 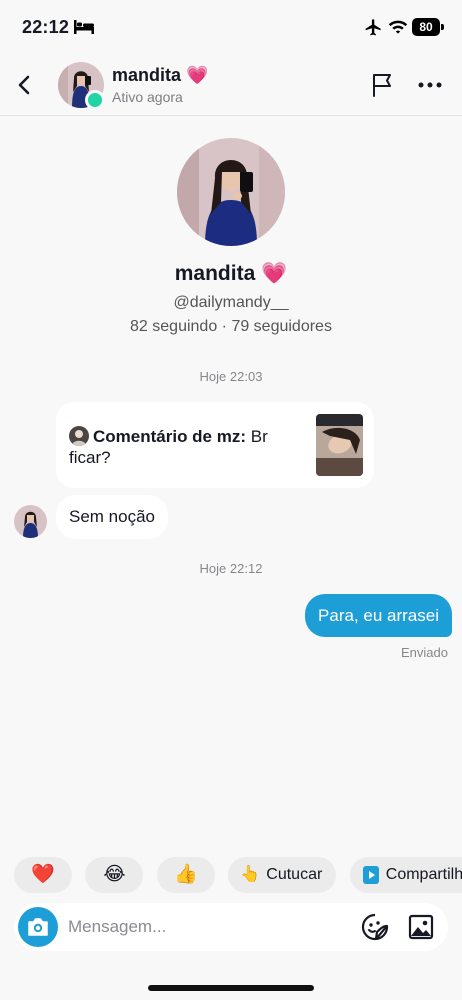 I want to click on airplane-mode-icon, so click(x=373, y=27).